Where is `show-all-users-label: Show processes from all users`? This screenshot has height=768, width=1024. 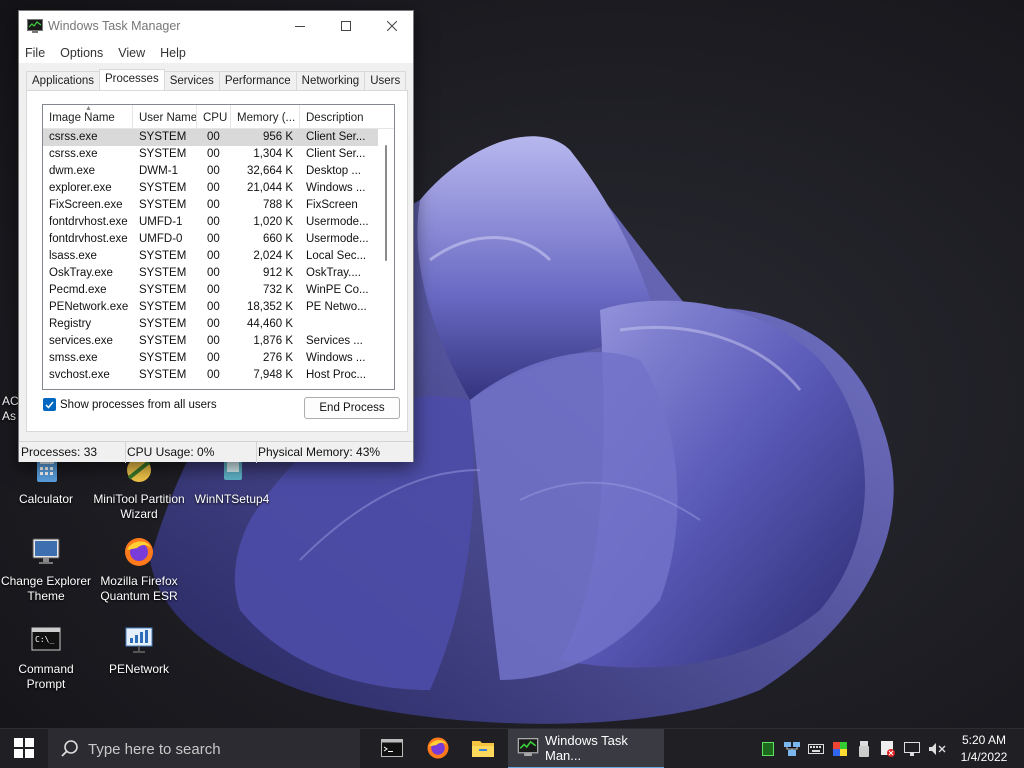
show-all-users-label: Show processes from all users is located at coordinates (138, 404).